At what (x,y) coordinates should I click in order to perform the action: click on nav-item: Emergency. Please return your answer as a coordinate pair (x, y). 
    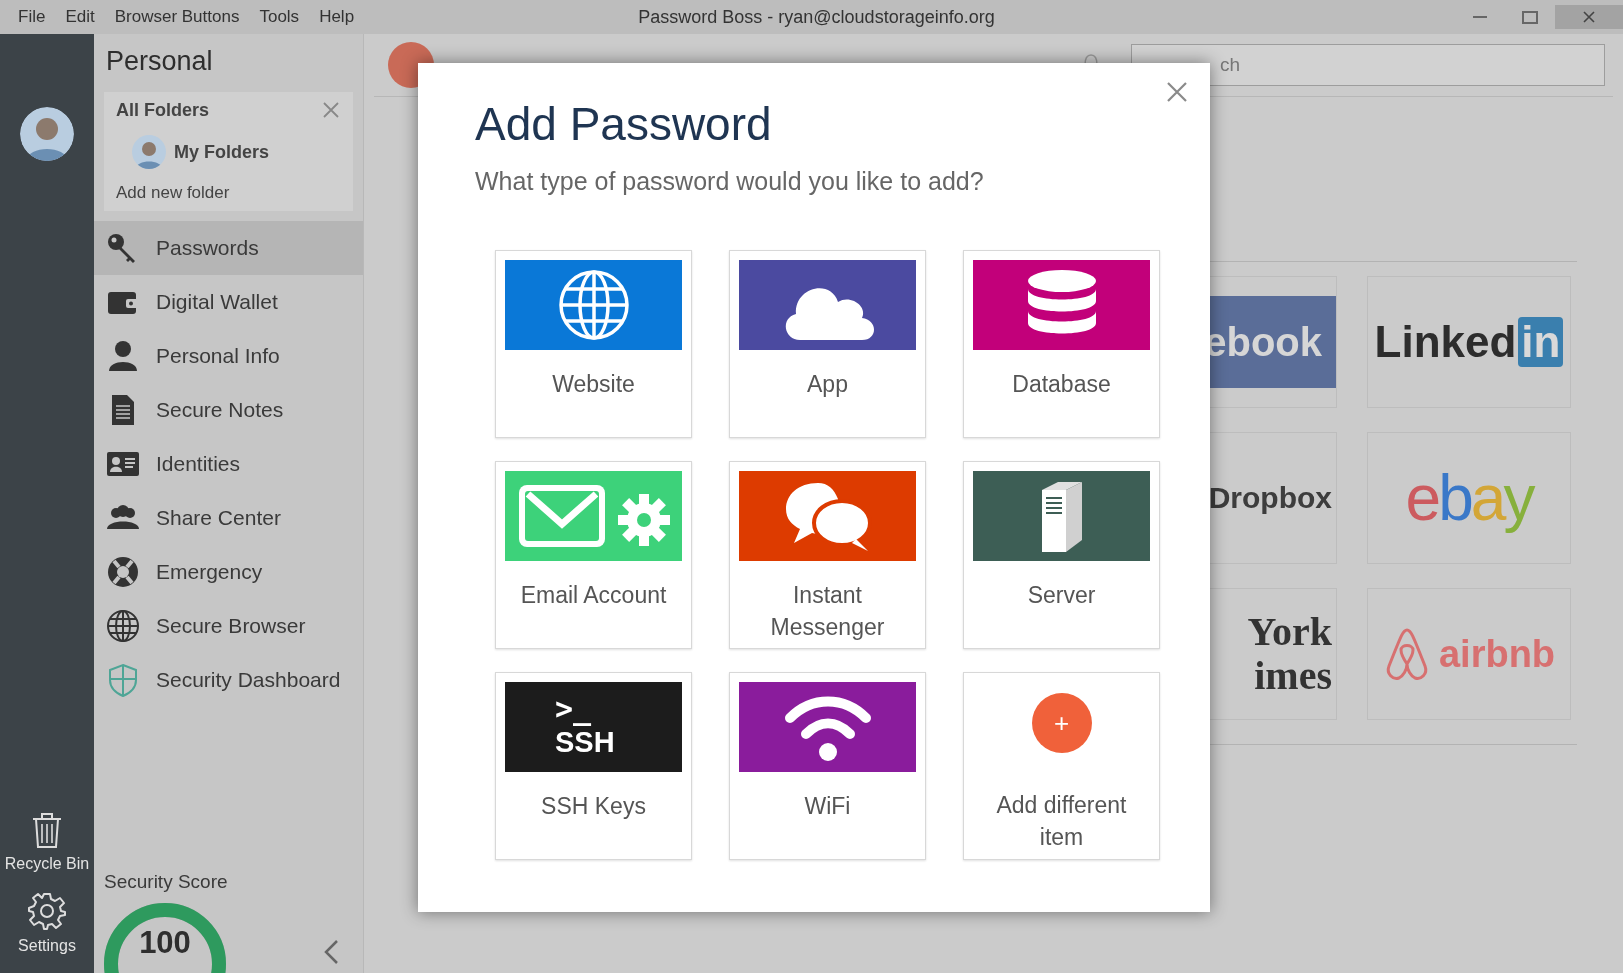
    Looking at the image, I should click on (228, 572).